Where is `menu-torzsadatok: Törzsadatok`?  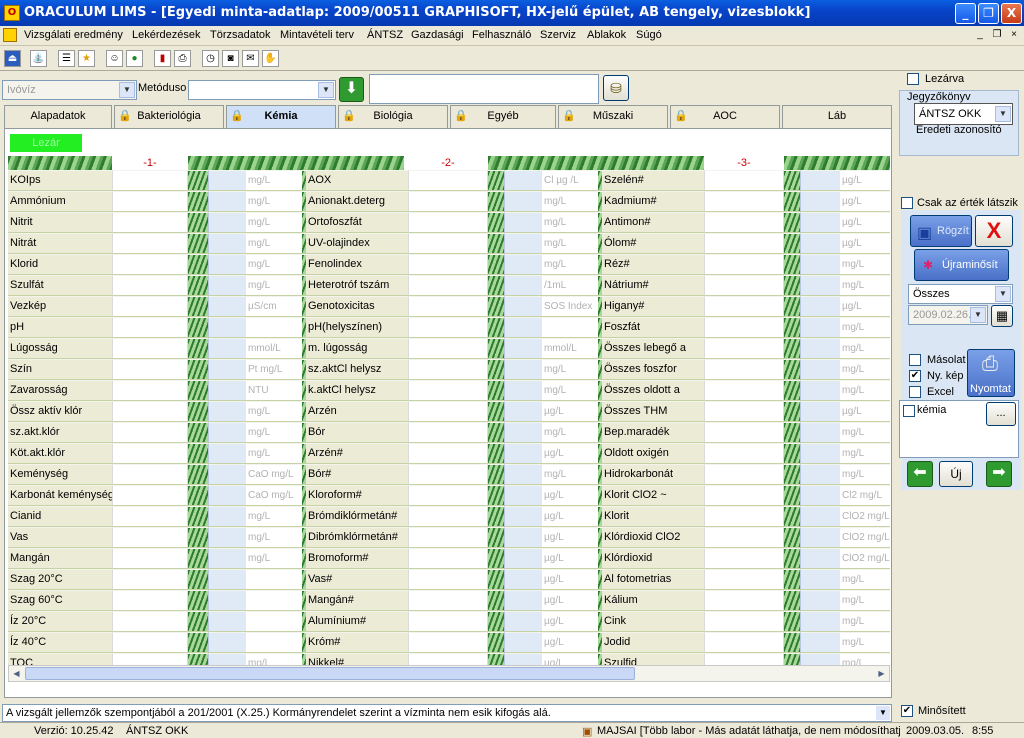
menu-torzsadatok: Törzsadatok is located at coordinates (240, 35).